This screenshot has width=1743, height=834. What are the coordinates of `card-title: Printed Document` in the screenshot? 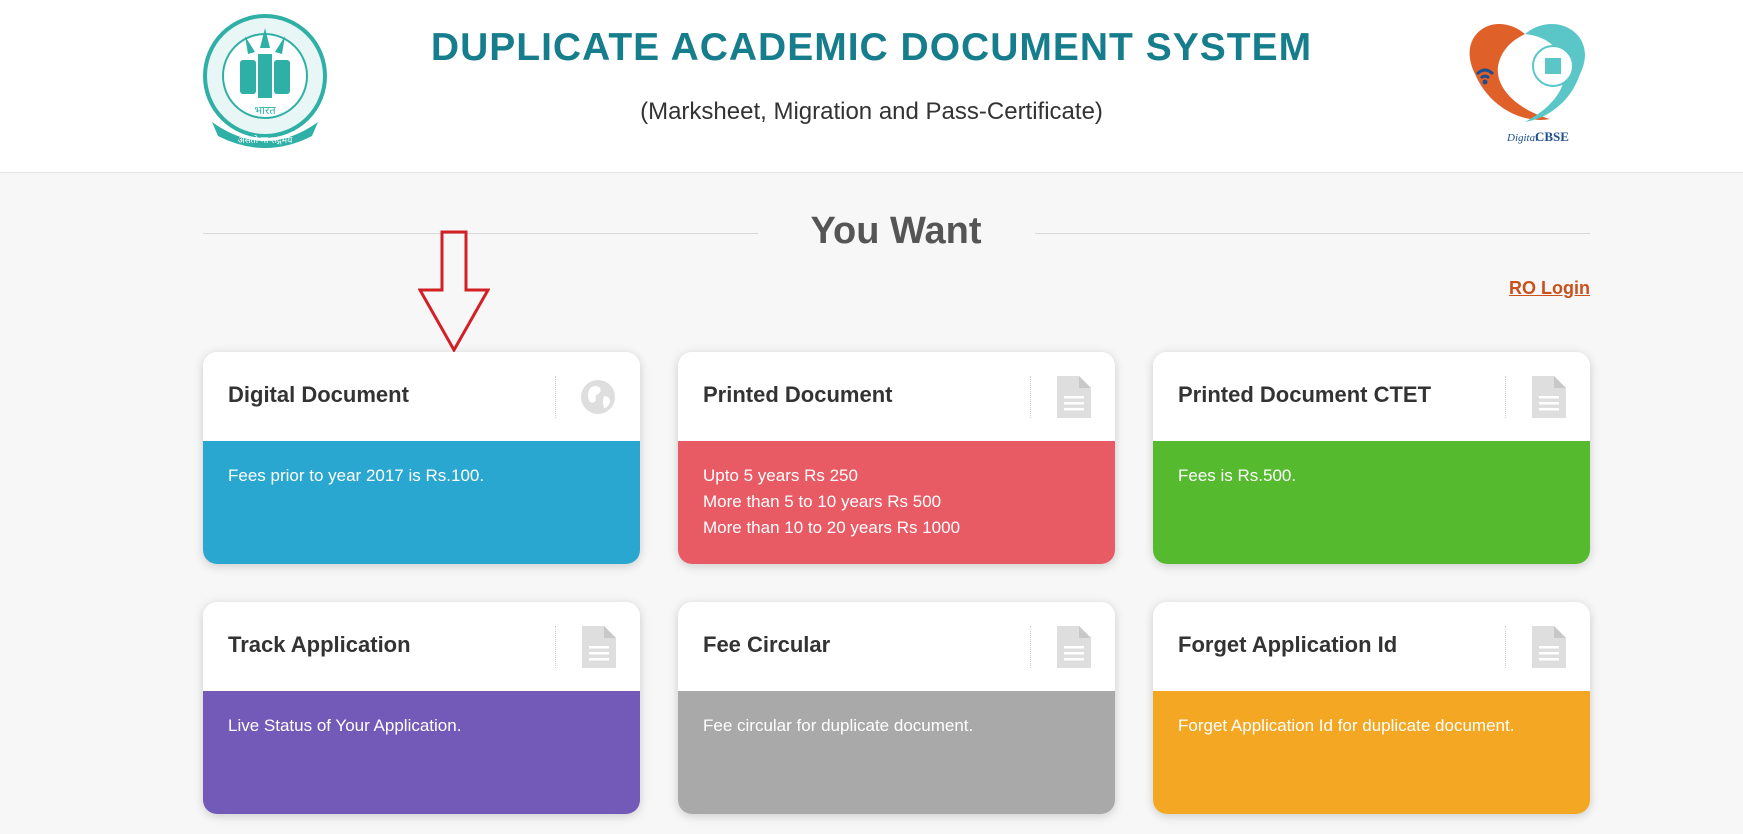 It's located at (798, 394).